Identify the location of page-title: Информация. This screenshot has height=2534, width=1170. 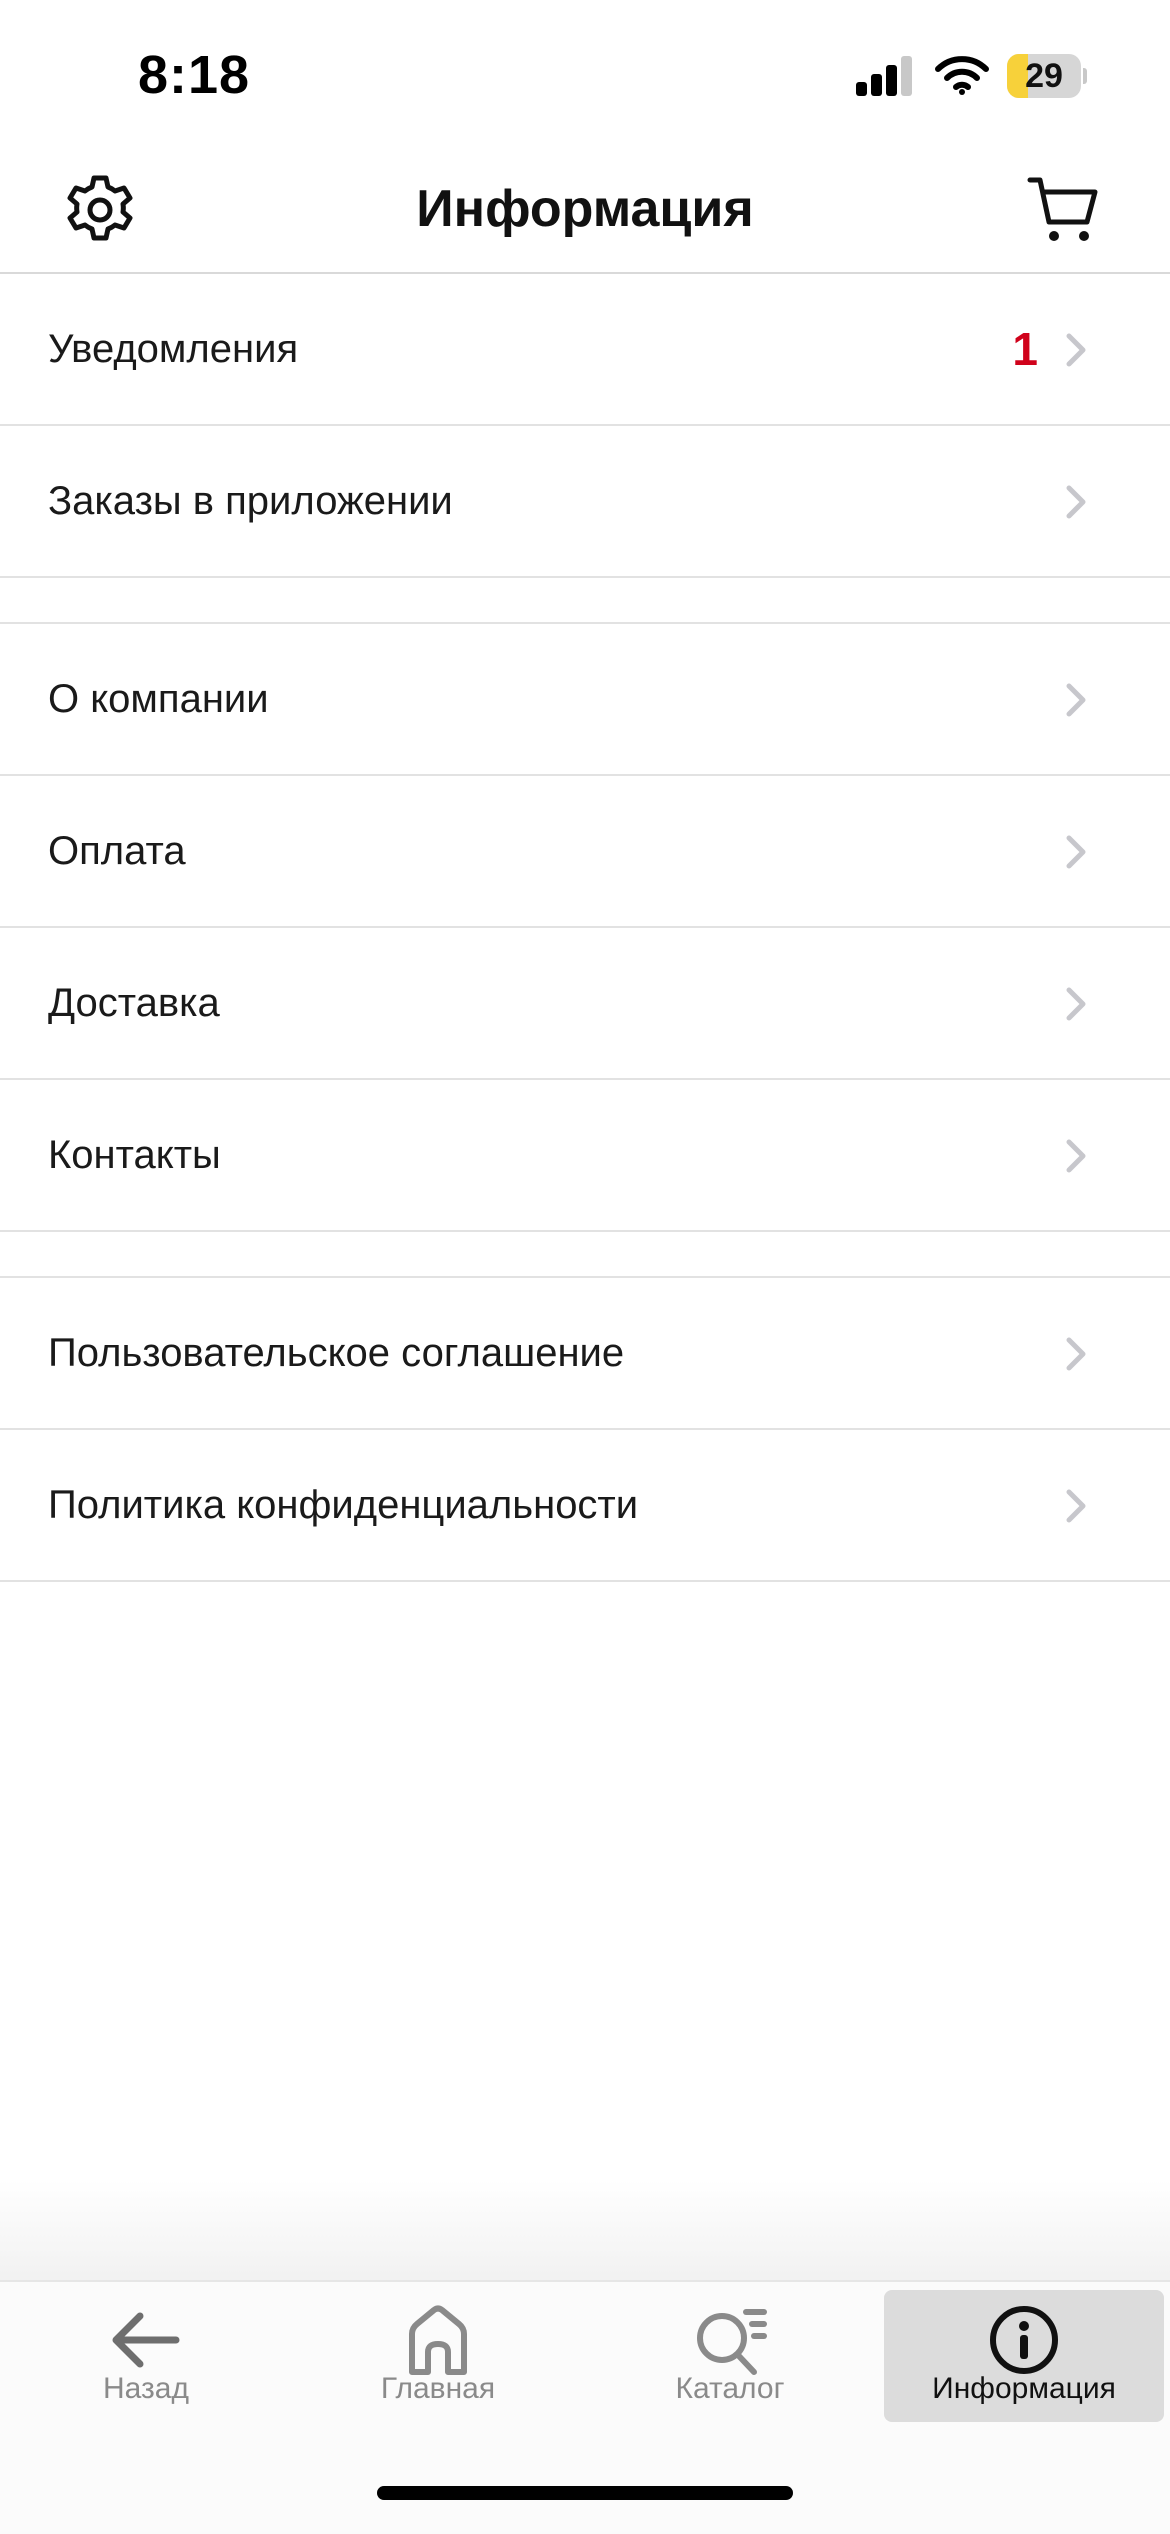
(585, 209).